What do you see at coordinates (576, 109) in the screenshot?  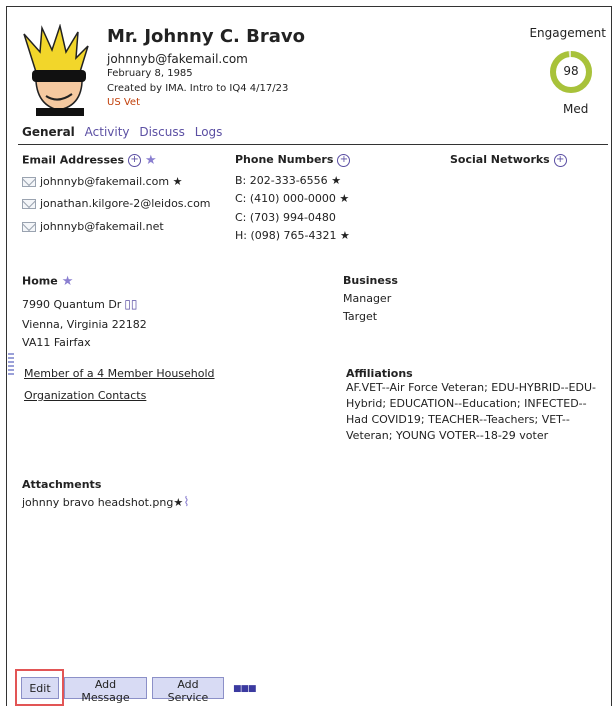 I see `engagement-level: Med` at bounding box center [576, 109].